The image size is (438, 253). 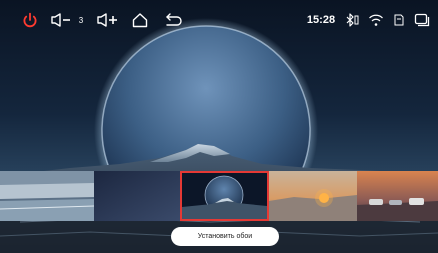 I want to click on back-button, so click(x=173, y=20).